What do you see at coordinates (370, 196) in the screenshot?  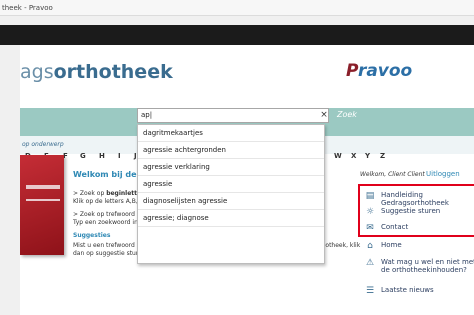 I see `book-icon: ▤` at bounding box center [370, 196].